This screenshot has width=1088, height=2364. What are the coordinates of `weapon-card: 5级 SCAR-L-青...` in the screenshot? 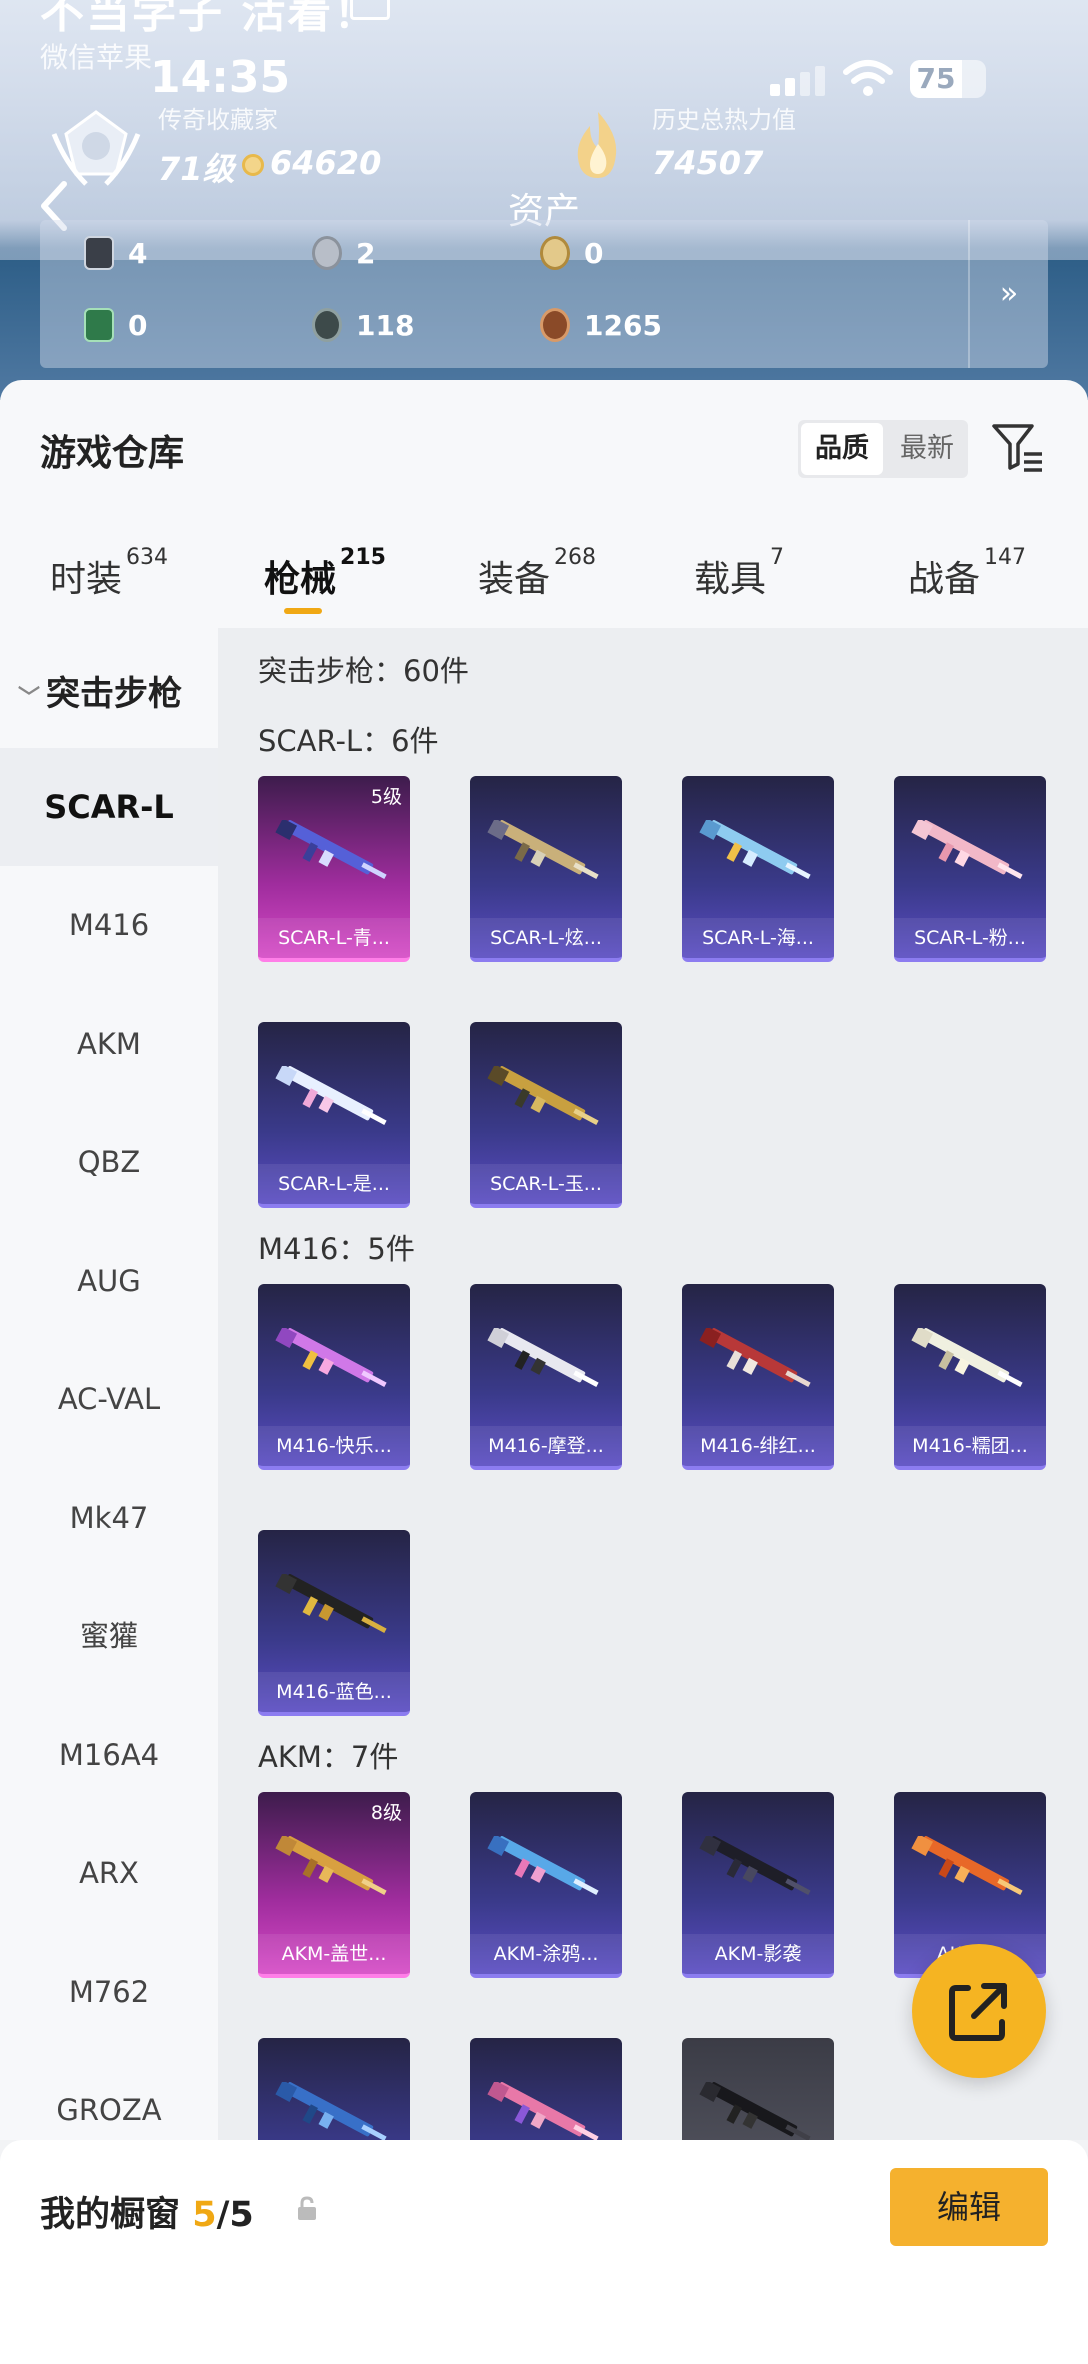 It's located at (334, 869).